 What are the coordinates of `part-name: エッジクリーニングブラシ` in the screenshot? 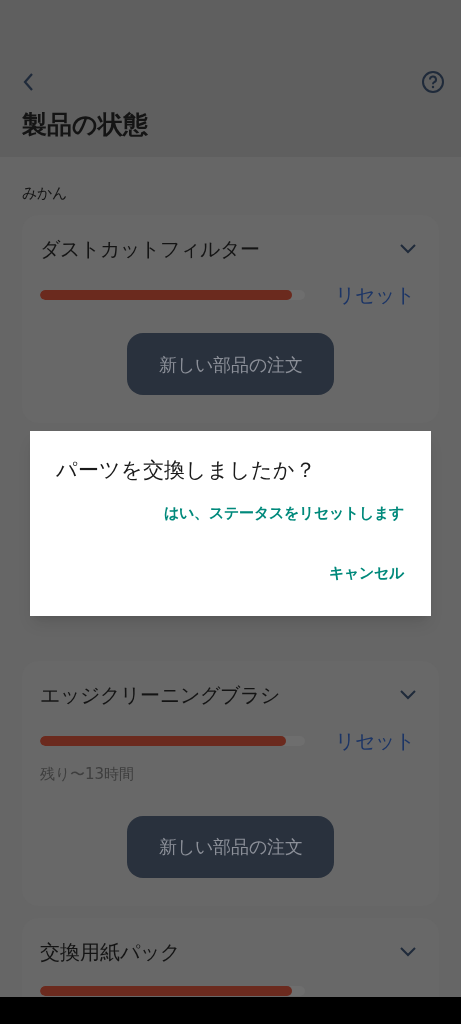 It's located at (160, 695).